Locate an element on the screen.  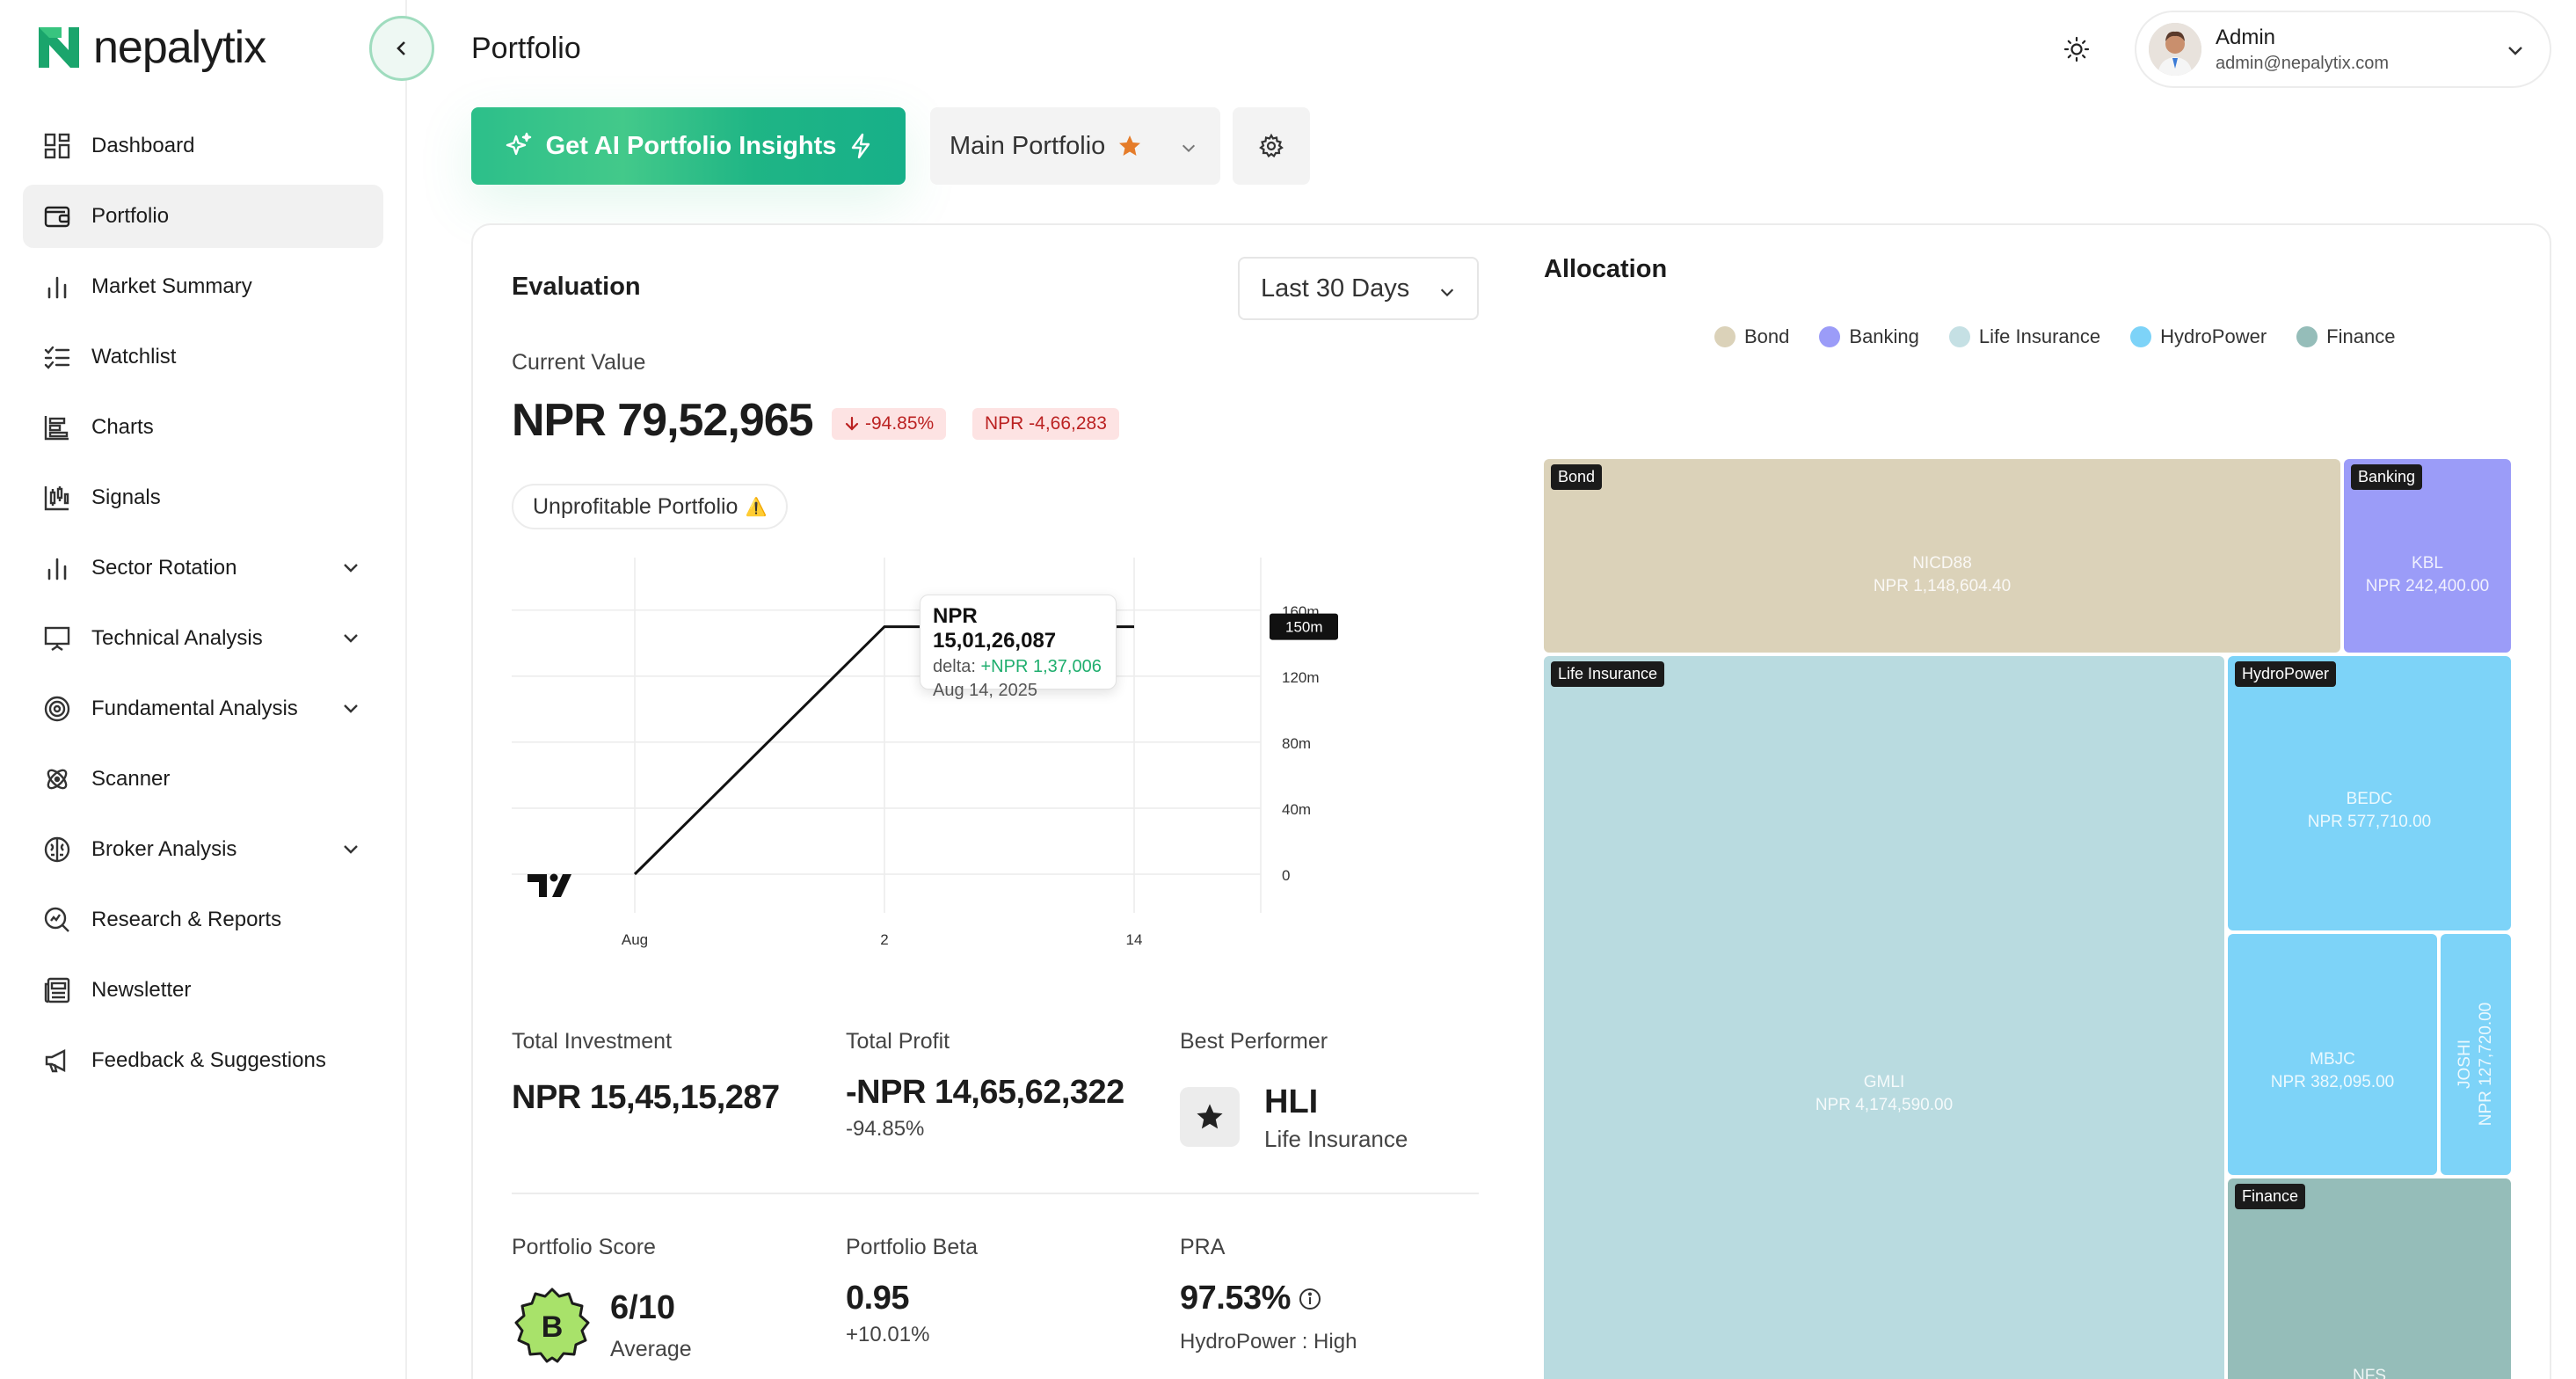
legend-item-finance: Finance is located at coordinates (2345, 337).